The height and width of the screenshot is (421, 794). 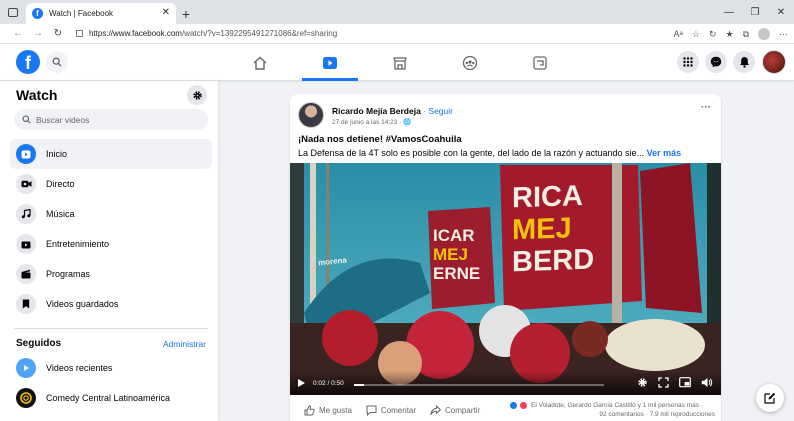 I want to click on entertainment-icon, so click(x=26, y=244).